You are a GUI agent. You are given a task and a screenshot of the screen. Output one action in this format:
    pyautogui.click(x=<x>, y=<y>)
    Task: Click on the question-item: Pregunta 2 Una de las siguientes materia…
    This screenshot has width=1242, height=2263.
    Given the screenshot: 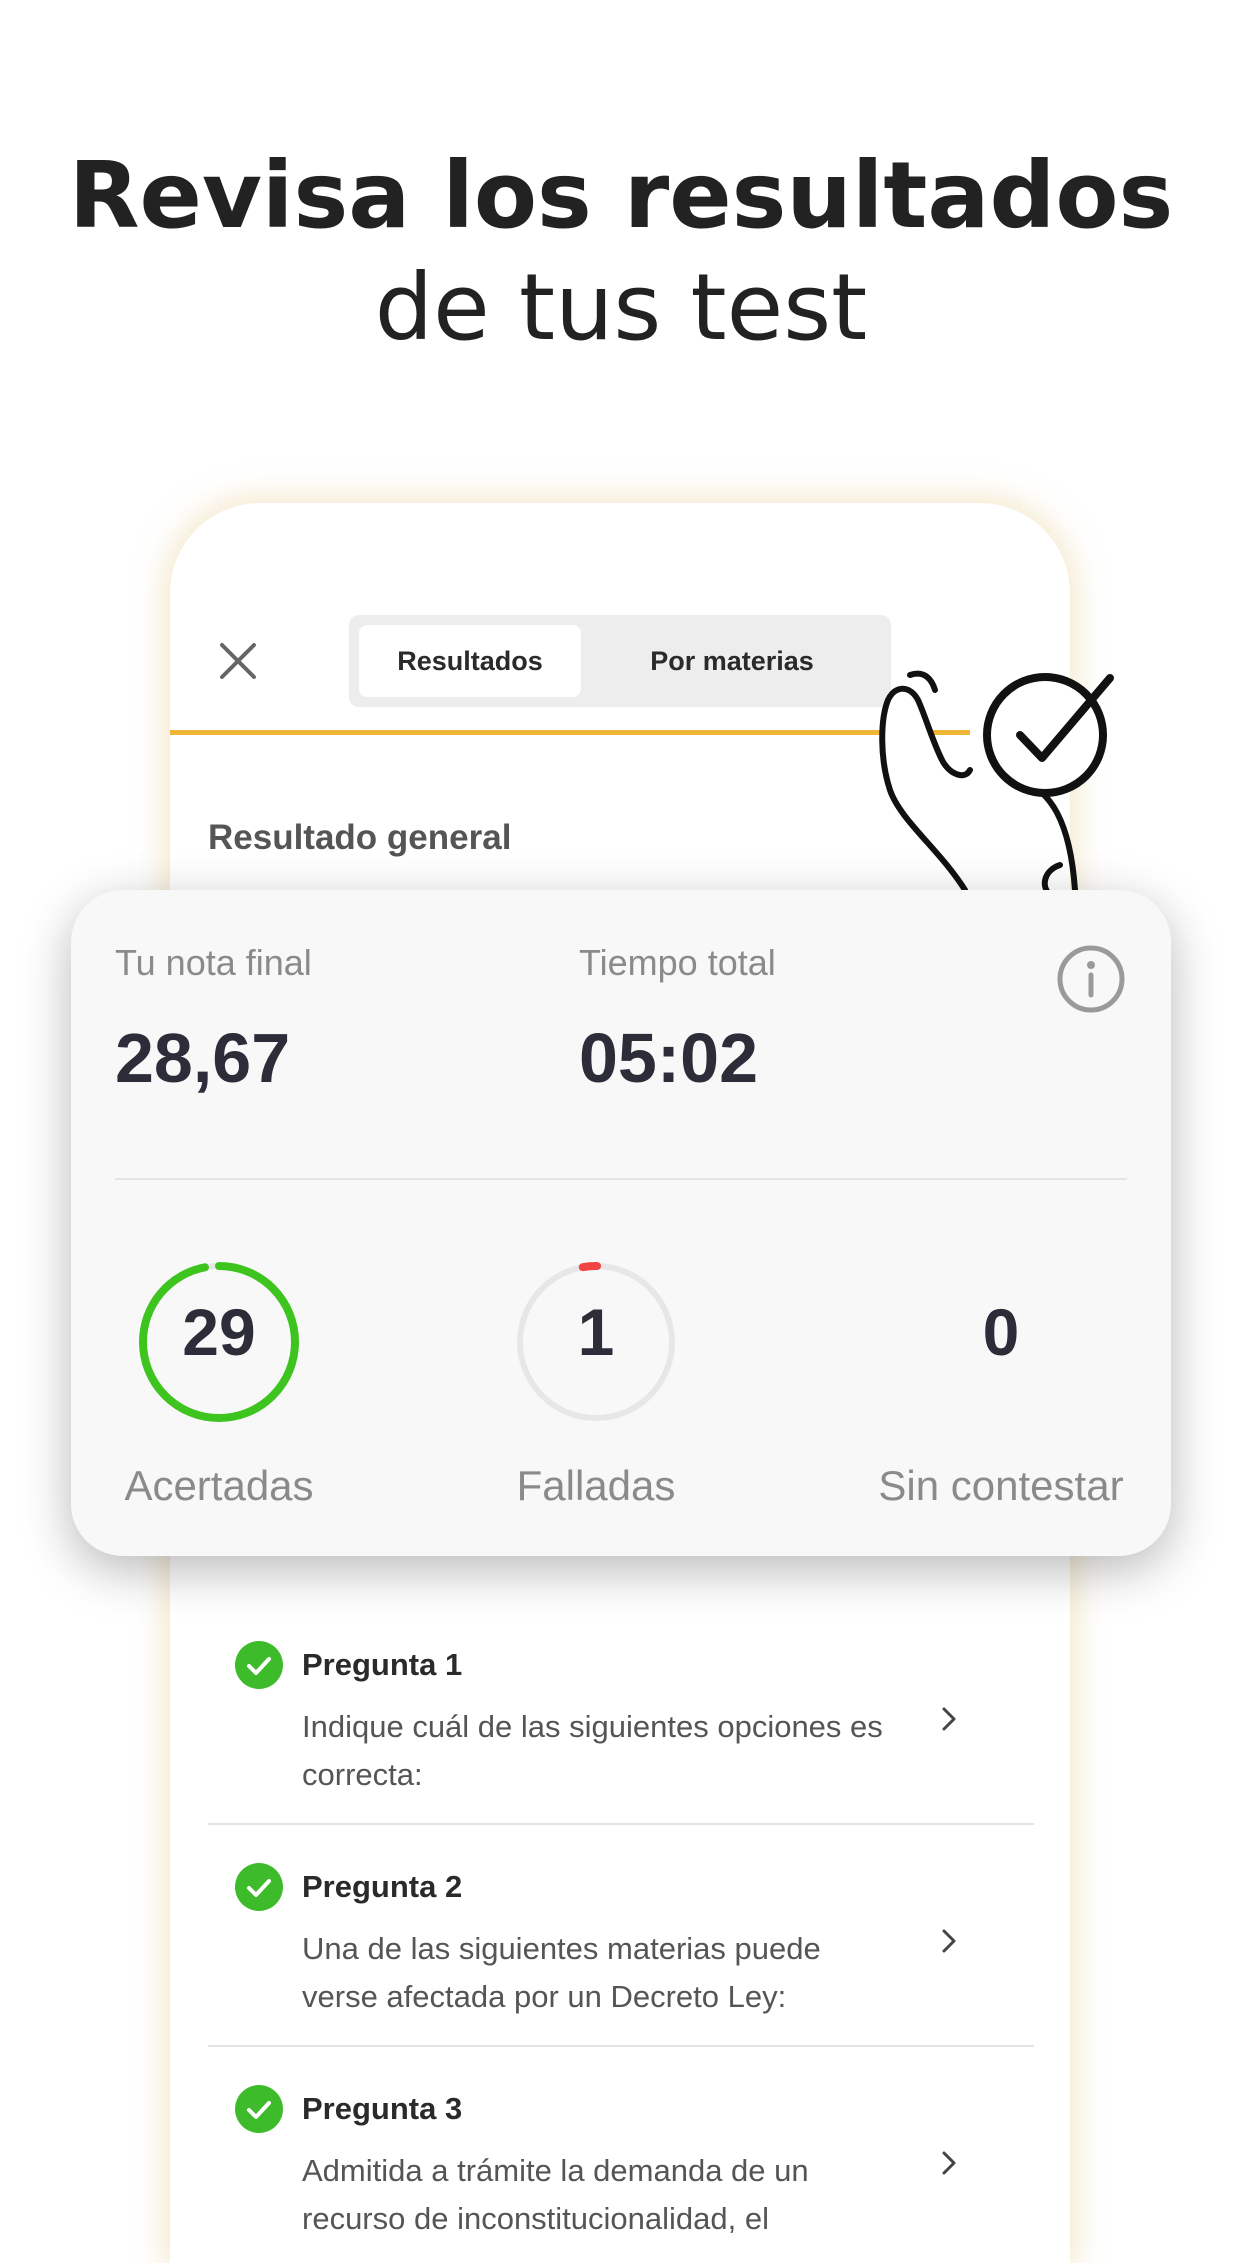 What is the action you would take?
    pyautogui.click(x=621, y=1936)
    